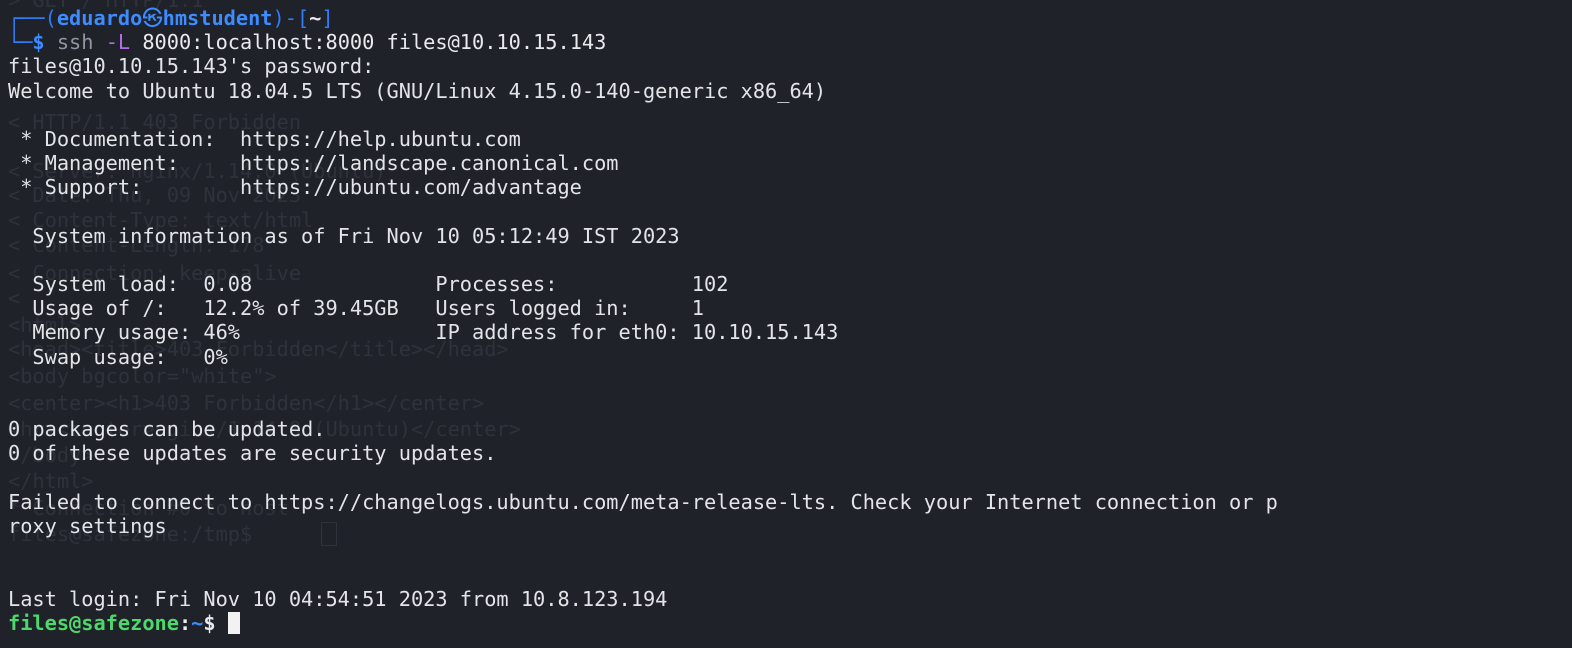  What do you see at coordinates (191, 66) in the screenshot?
I see `output-line: files@10.10.15.143's password:` at bounding box center [191, 66].